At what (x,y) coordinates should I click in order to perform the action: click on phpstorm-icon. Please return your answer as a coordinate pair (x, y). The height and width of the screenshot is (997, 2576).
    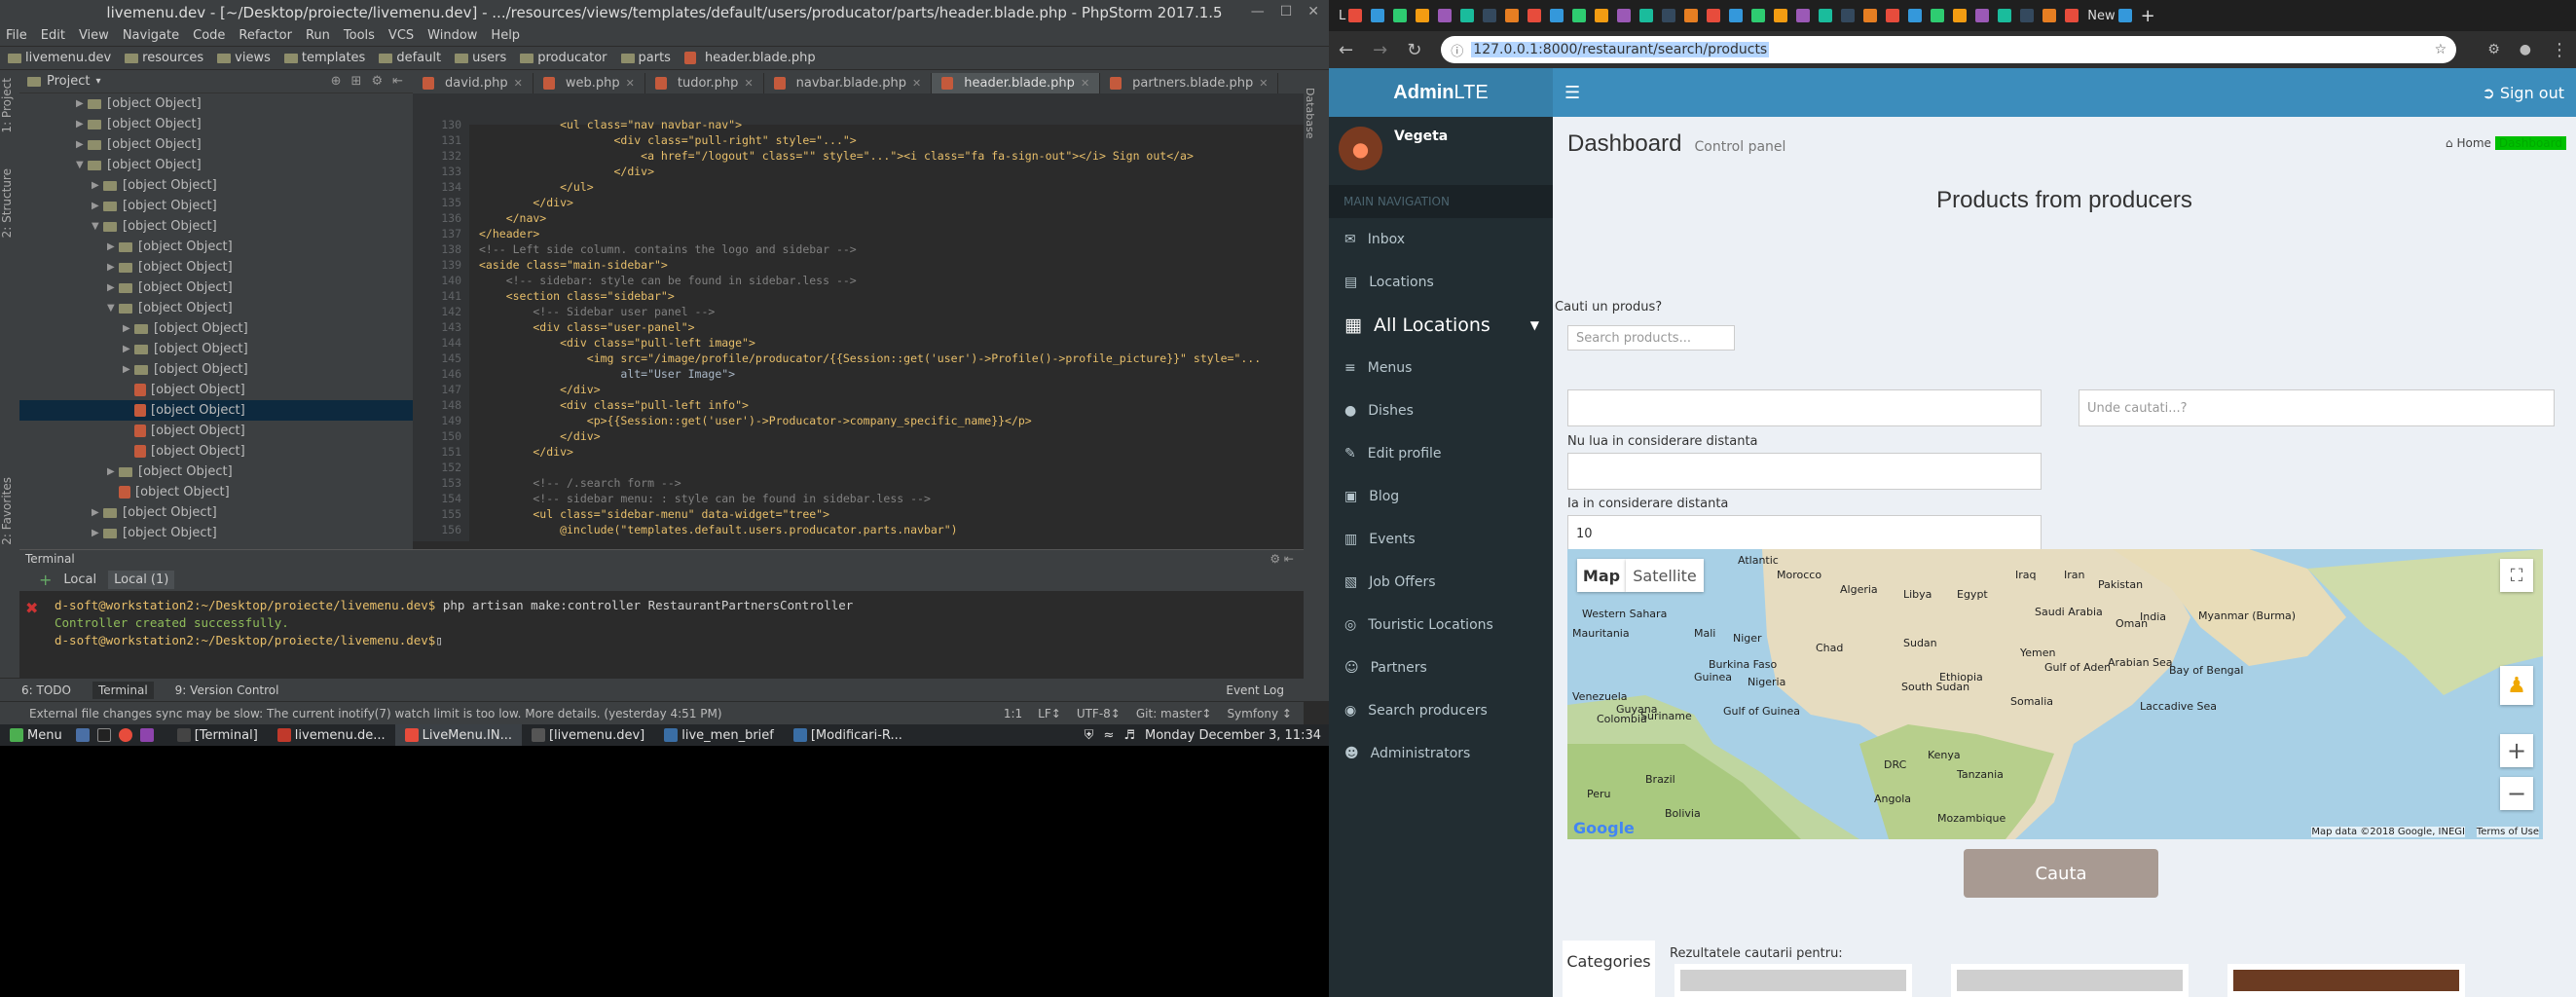
    Looking at the image, I should click on (146, 735).